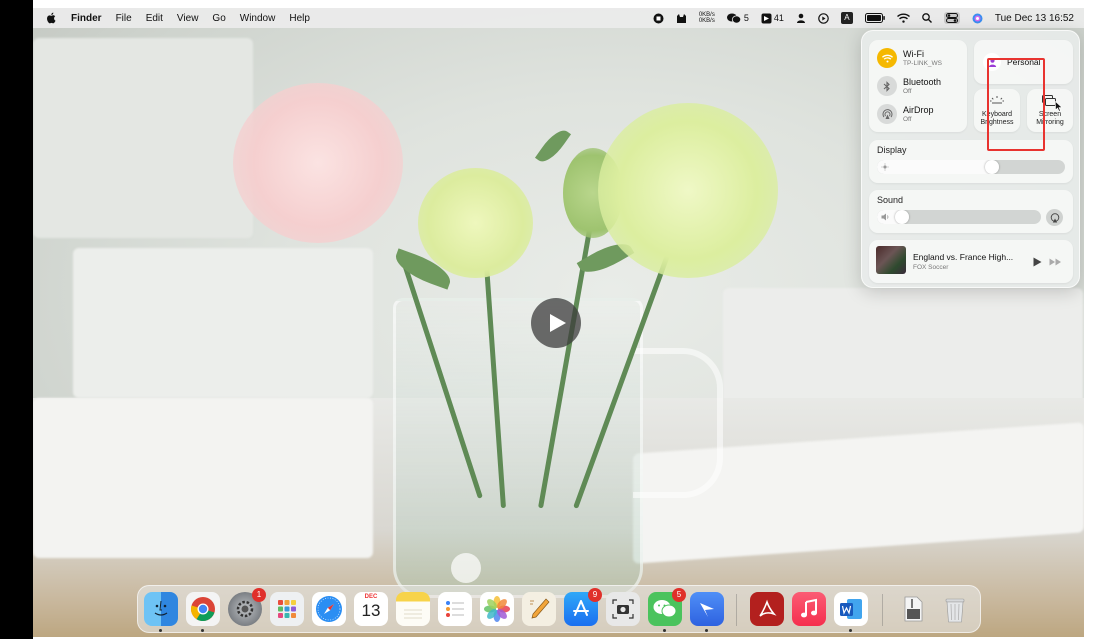  What do you see at coordinates (160, 630) in the screenshot?
I see `dock-dot-finder` at bounding box center [160, 630].